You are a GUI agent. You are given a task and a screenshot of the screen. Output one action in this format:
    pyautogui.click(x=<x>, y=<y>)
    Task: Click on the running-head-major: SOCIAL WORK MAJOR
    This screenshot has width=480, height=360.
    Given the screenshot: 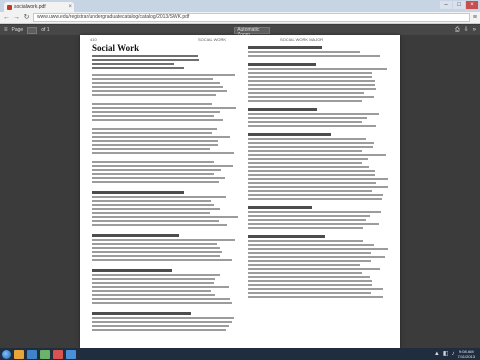 What is the action you would take?
    pyautogui.click(x=302, y=39)
    